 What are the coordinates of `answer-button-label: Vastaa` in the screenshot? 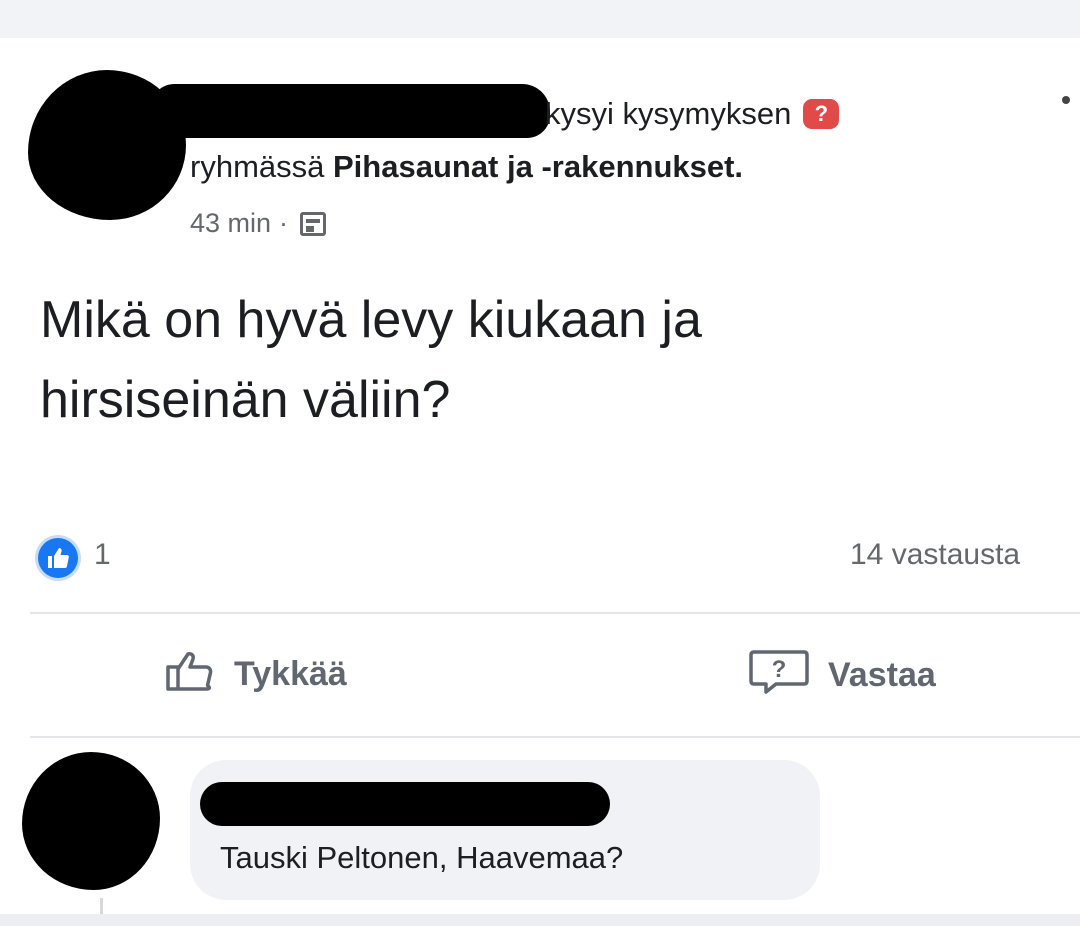 It's located at (882, 675).